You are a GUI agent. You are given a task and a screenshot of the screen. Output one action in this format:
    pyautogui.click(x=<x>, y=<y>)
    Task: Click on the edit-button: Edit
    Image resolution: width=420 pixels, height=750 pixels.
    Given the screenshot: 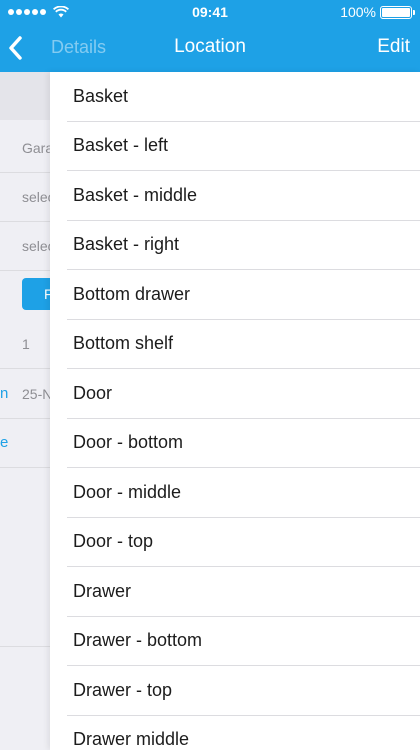 What is the action you would take?
    pyautogui.click(x=393, y=47)
    